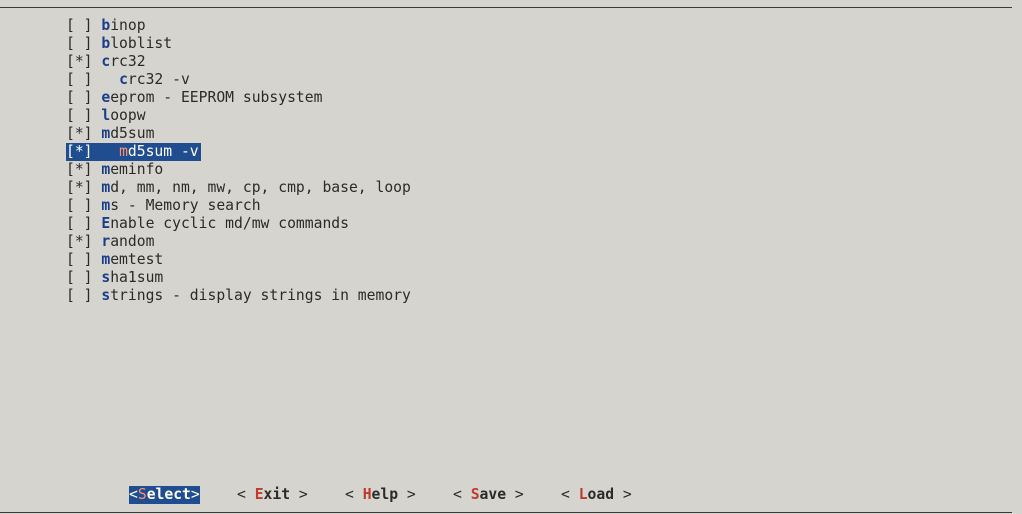 The image size is (1022, 514). Describe the element at coordinates (238, 62) in the screenshot. I see `menu-item-crc32: [*] crc32` at that location.